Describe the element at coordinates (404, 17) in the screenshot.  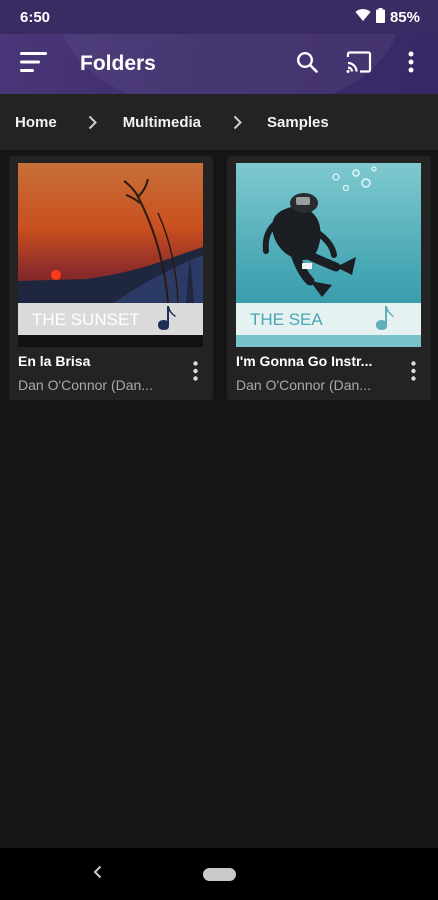
I see `battery-percent: 85%` at that location.